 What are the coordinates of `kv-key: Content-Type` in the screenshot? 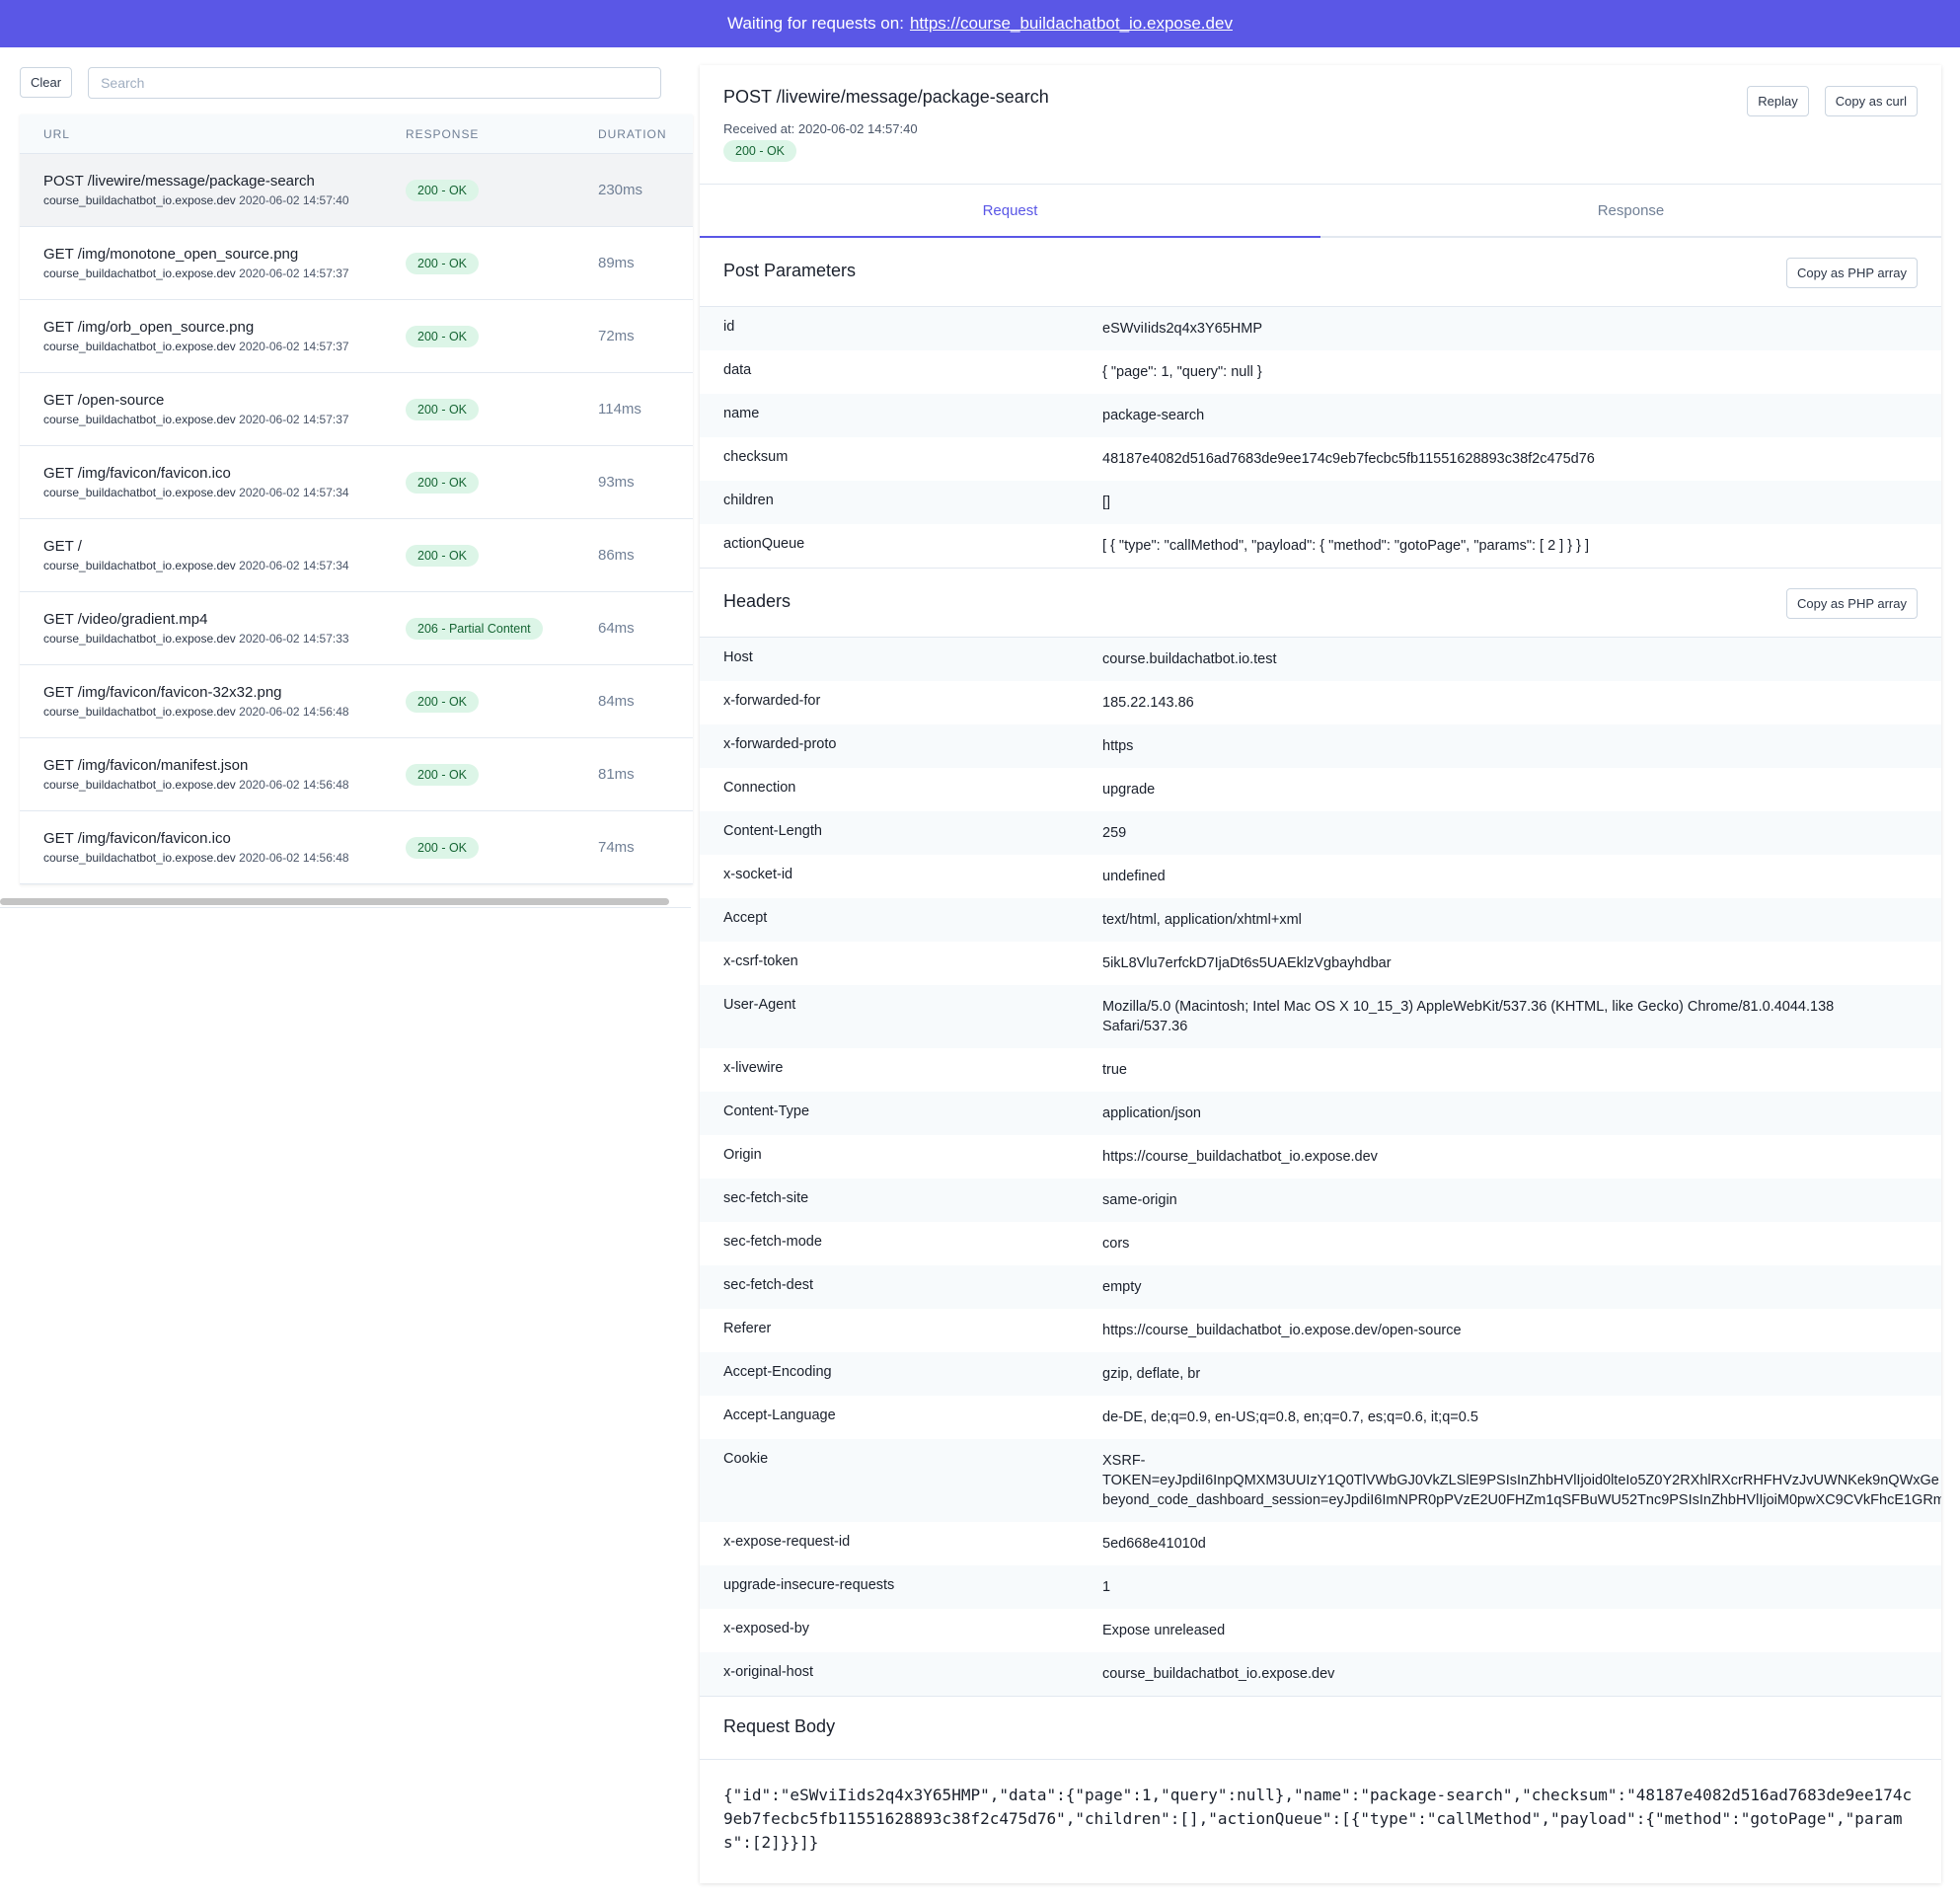 It's located at (766, 1111).